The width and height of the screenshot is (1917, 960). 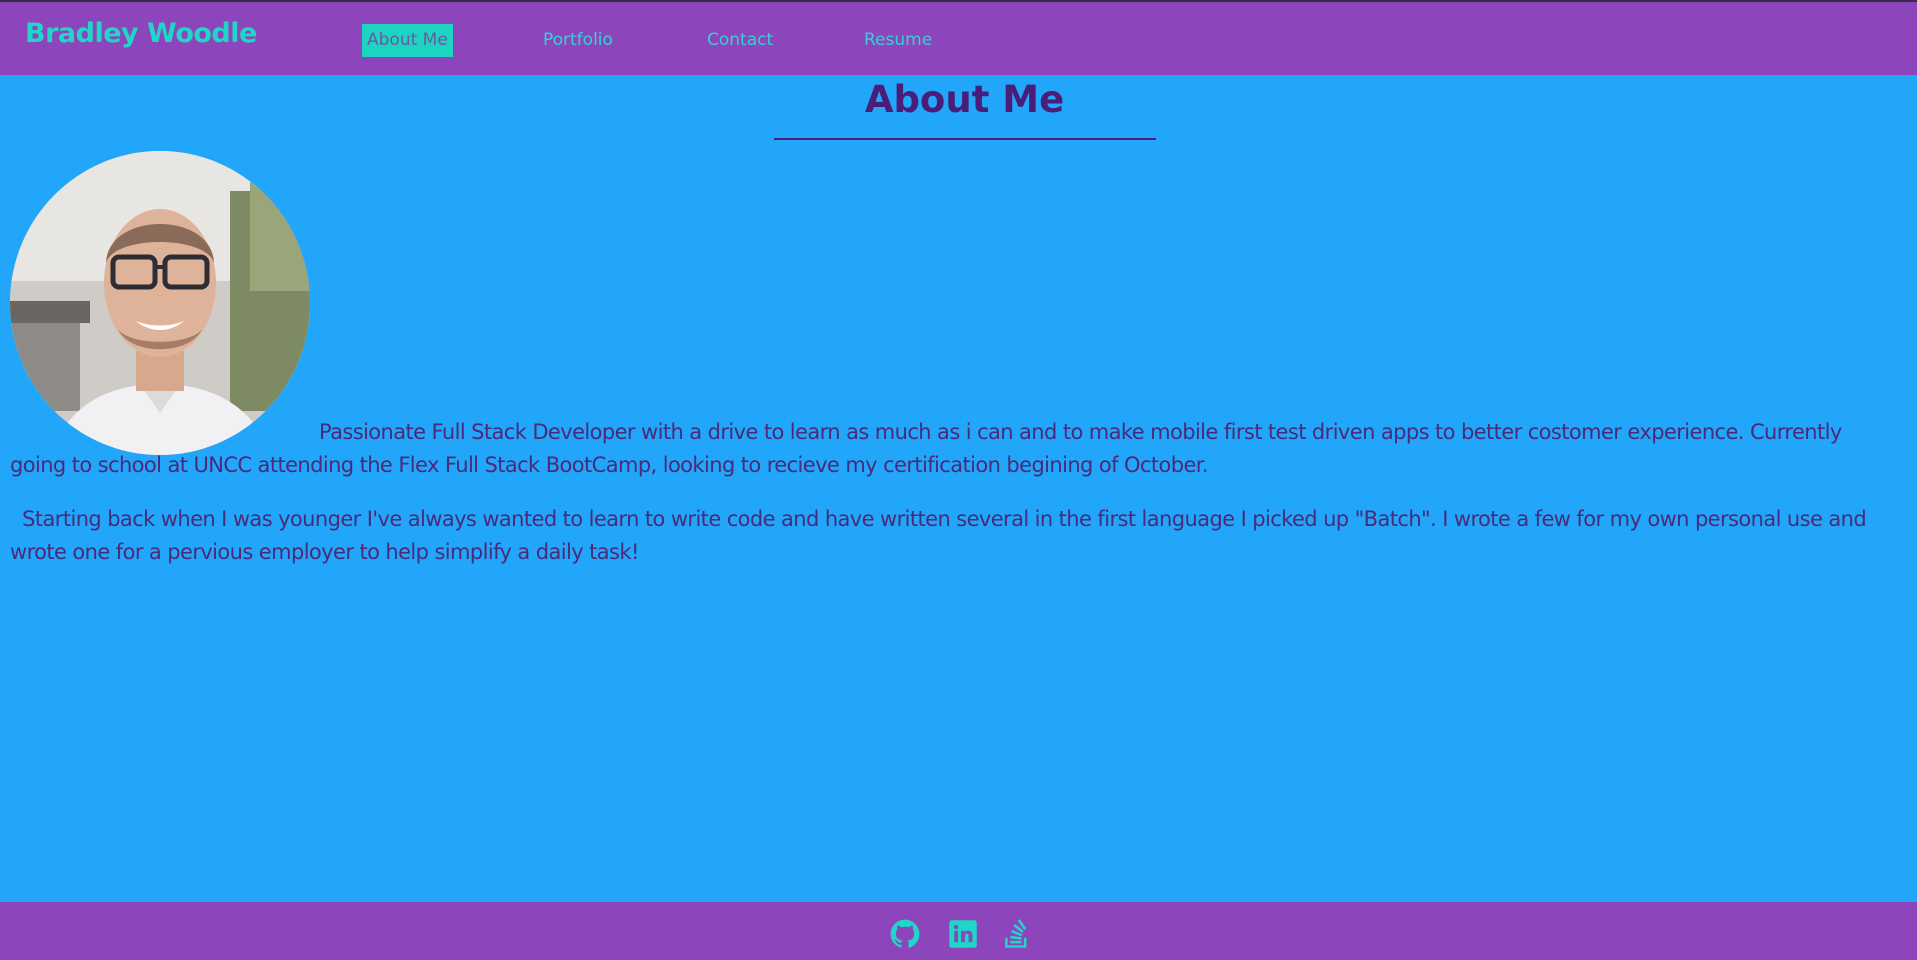 What do you see at coordinates (898, 40) in the screenshot?
I see `nav-link-resume: Resume` at bounding box center [898, 40].